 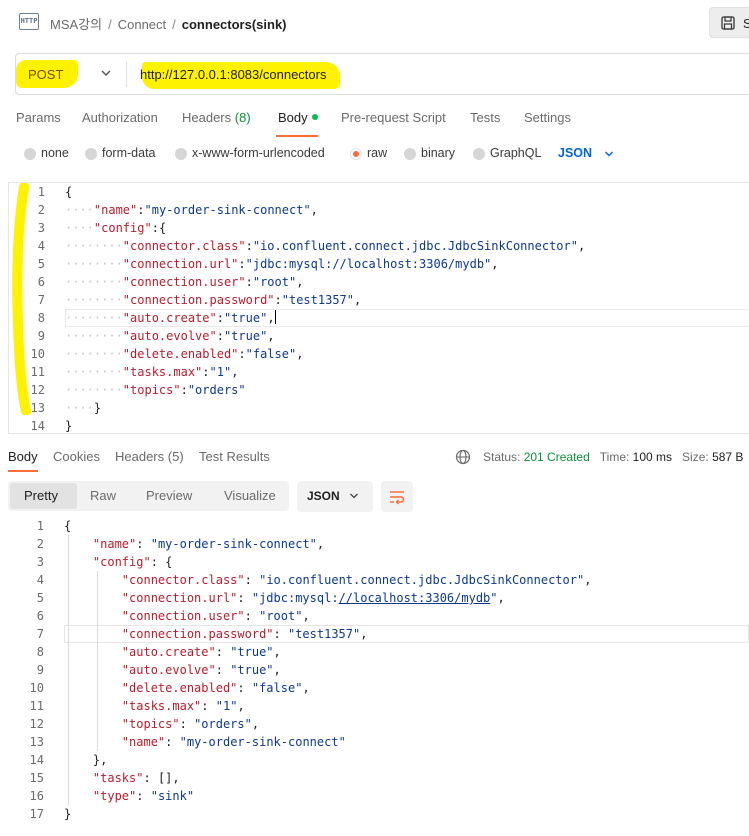 I want to click on code-line: 3 ····"config":{, so click(x=379, y=228).